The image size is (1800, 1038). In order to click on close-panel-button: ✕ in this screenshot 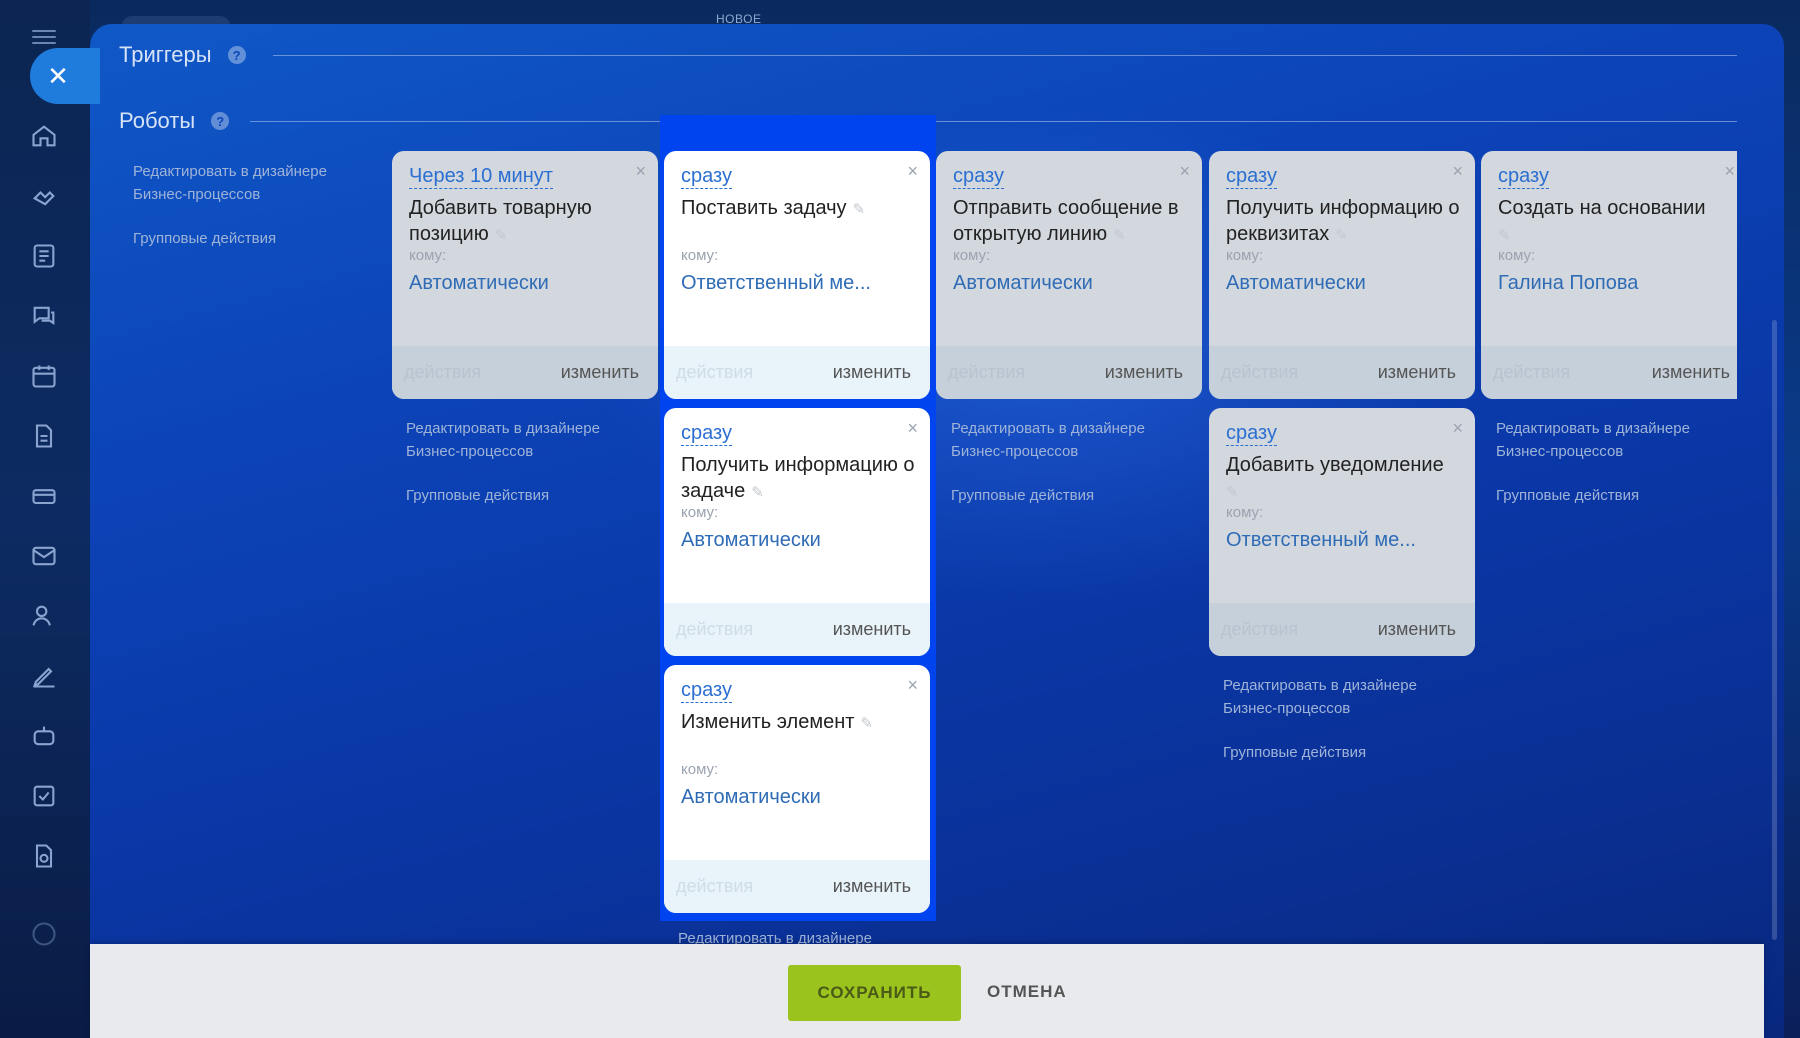, I will do `click(65, 76)`.